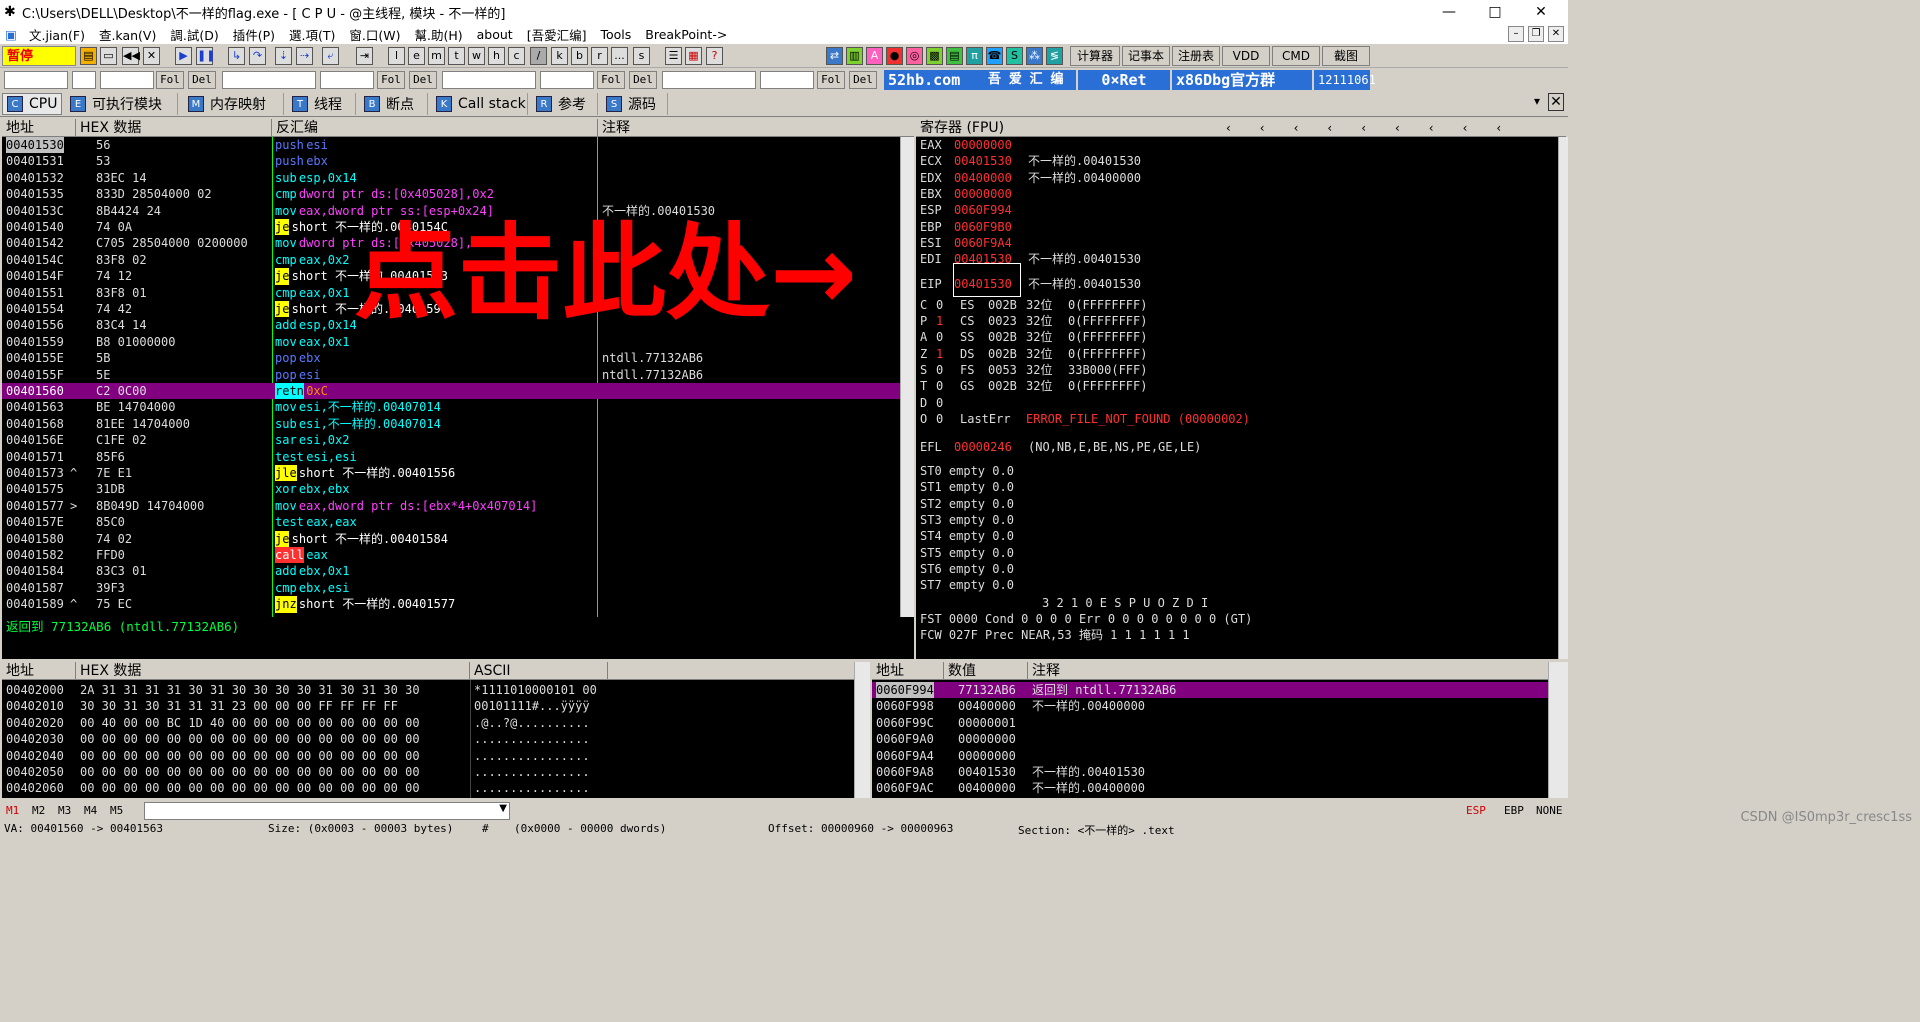  What do you see at coordinates (1124, 80) in the screenshot?
I see `banner-0xret-link: 0×Ret` at bounding box center [1124, 80].